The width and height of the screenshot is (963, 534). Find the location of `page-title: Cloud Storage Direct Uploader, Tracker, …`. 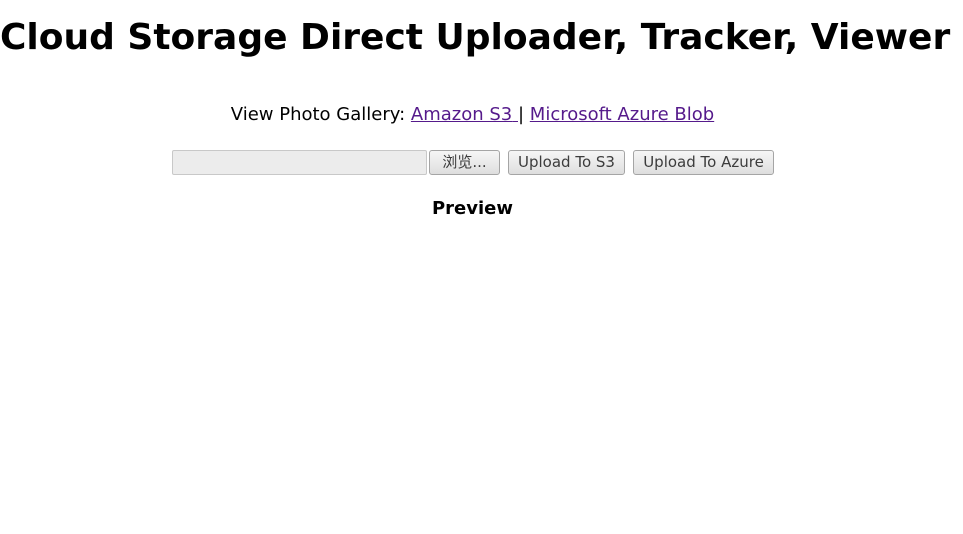

page-title: Cloud Storage Direct Uploader, Tracker, … is located at coordinates (475, 37).